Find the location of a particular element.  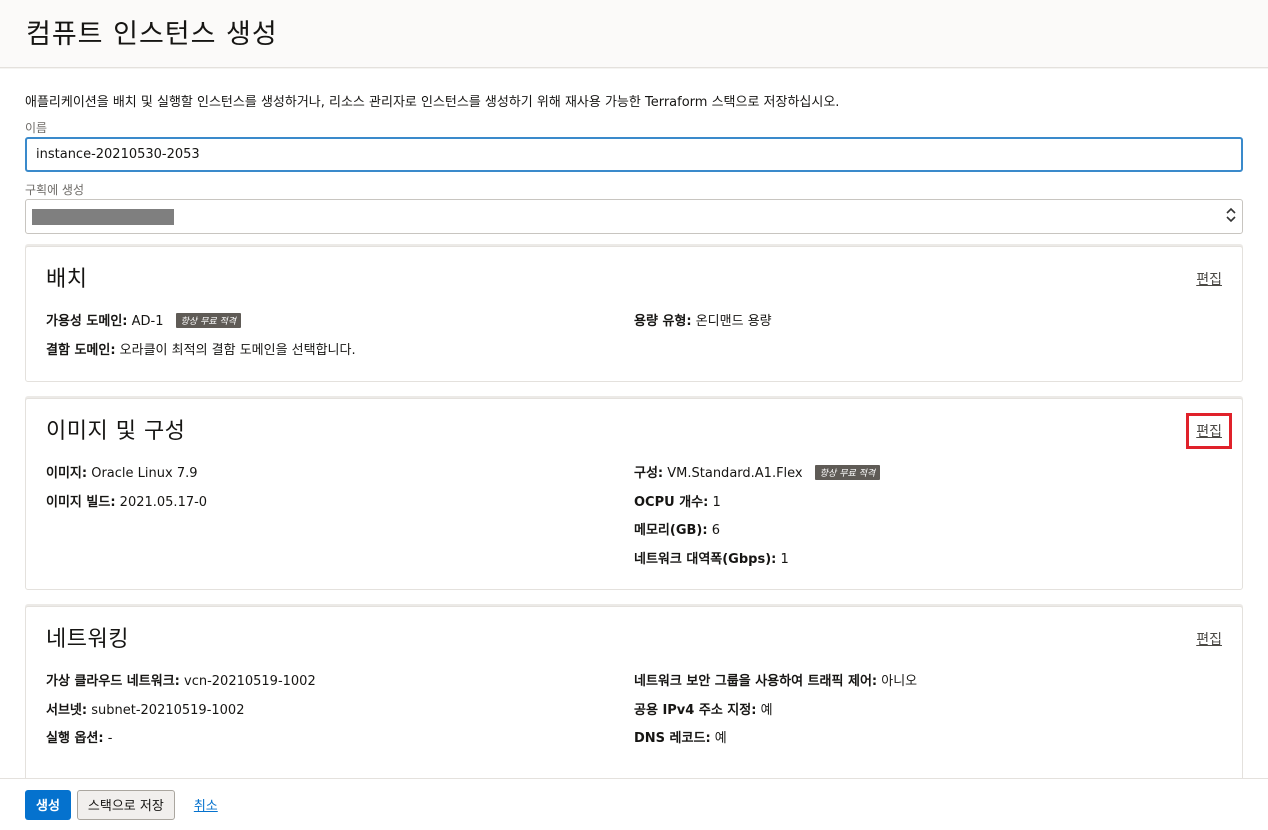

memory-row: 메모리(GB): 6 is located at coordinates (928, 533).